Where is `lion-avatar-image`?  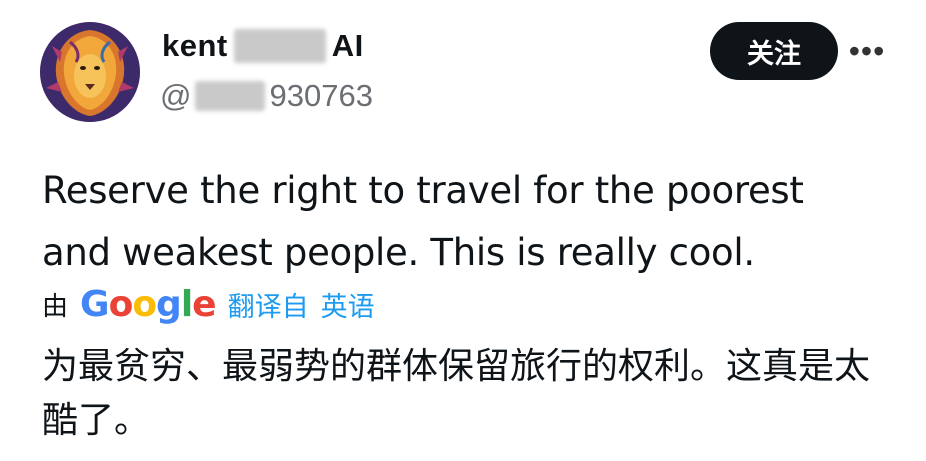
lion-avatar-image is located at coordinates (90, 72).